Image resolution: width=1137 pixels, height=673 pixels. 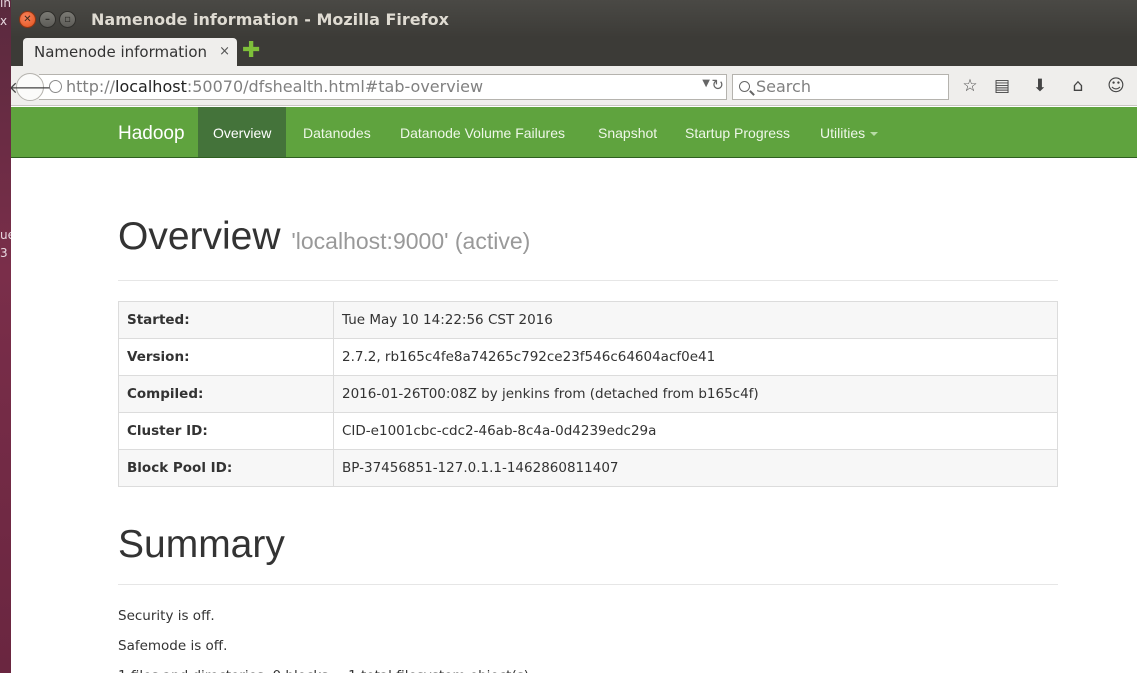 I want to click on nav-snapshot: Snapshot, so click(x=627, y=132).